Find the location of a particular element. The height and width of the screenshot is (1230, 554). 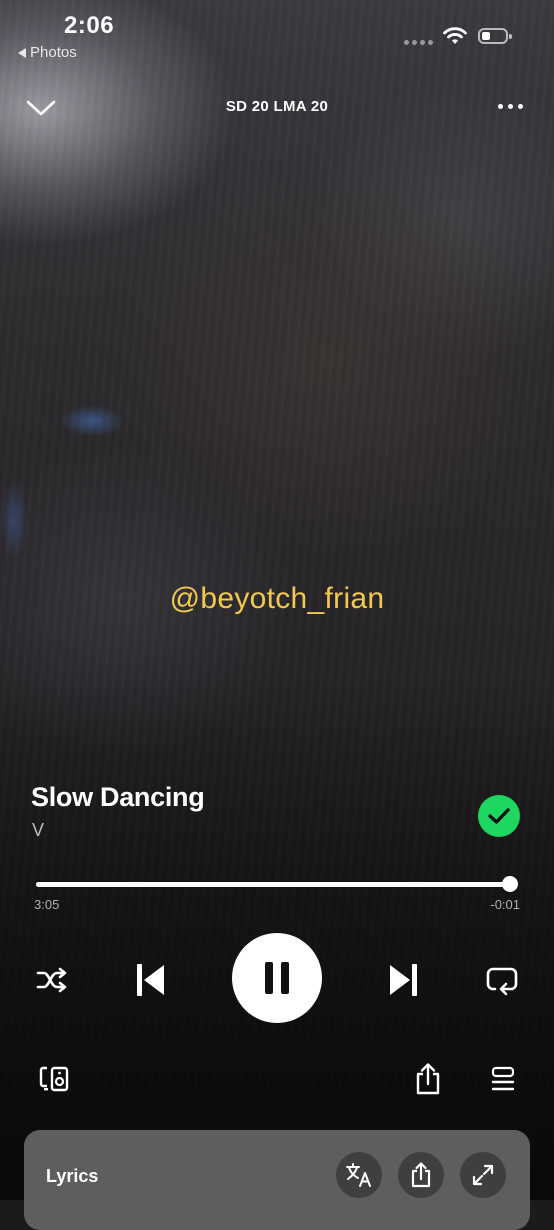

previous-button is located at coordinates (150, 980).